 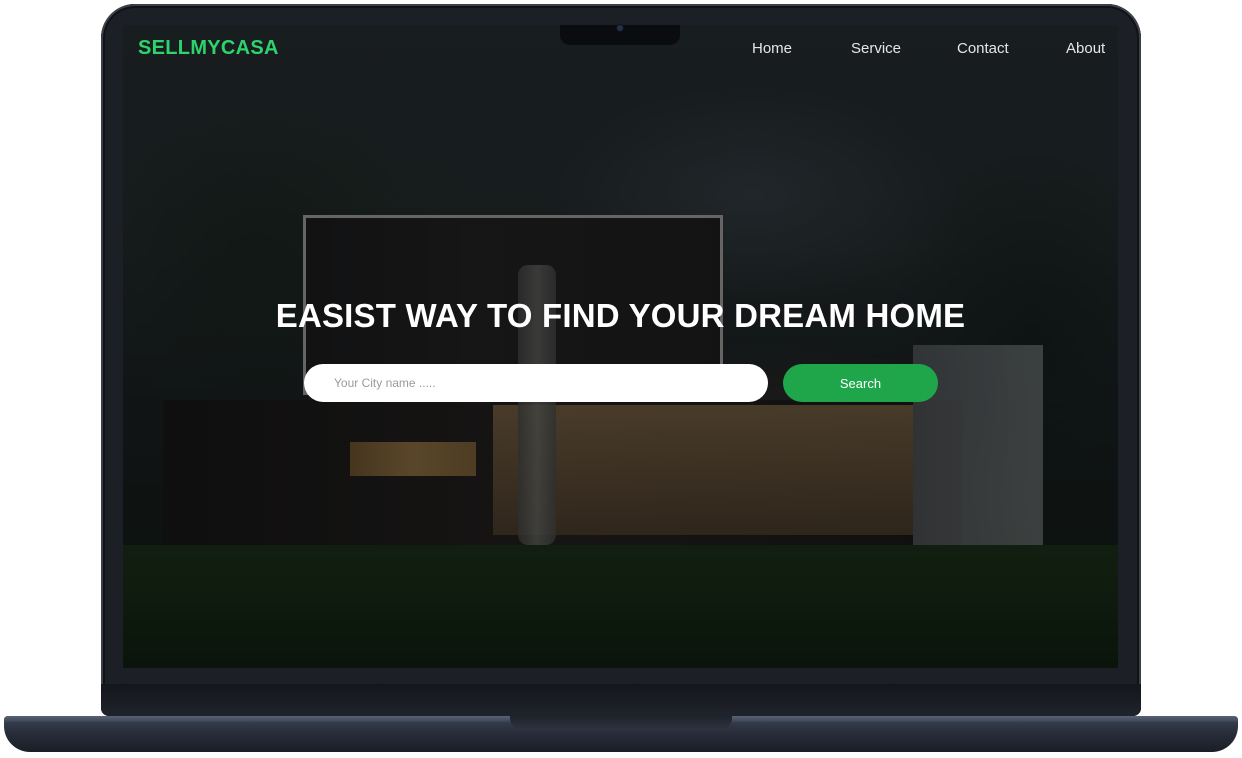 What do you see at coordinates (860, 383) in the screenshot?
I see `search-button: Search` at bounding box center [860, 383].